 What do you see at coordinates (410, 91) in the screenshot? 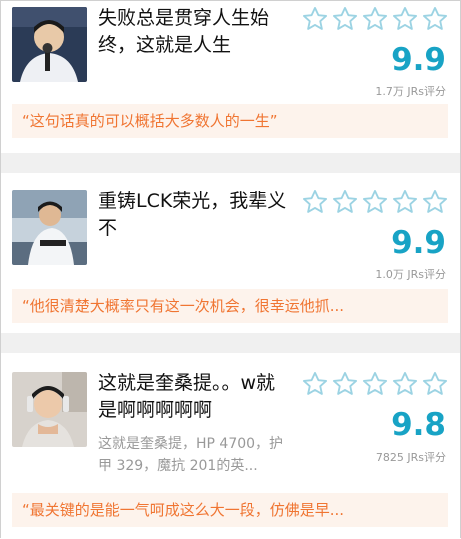
I see `rating-count: 1.7万 JRs评分` at bounding box center [410, 91].